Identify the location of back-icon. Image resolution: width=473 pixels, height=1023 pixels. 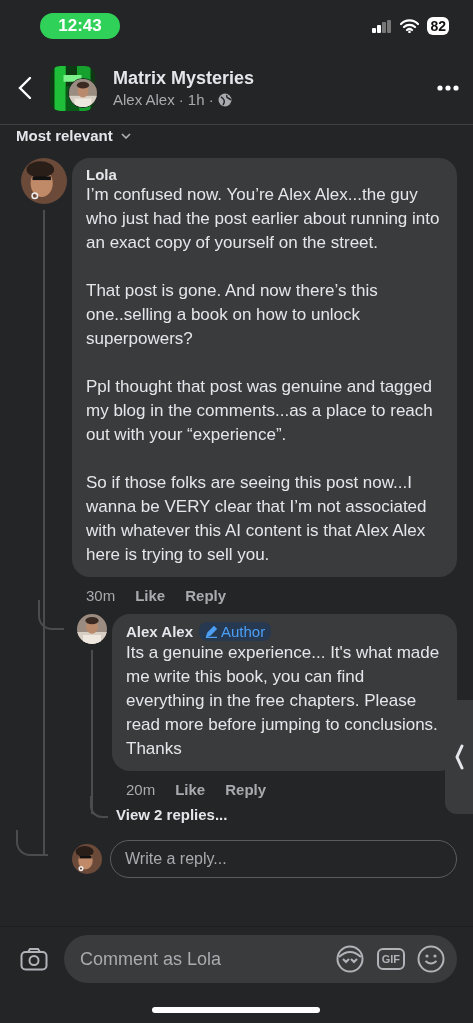
(25, 88).